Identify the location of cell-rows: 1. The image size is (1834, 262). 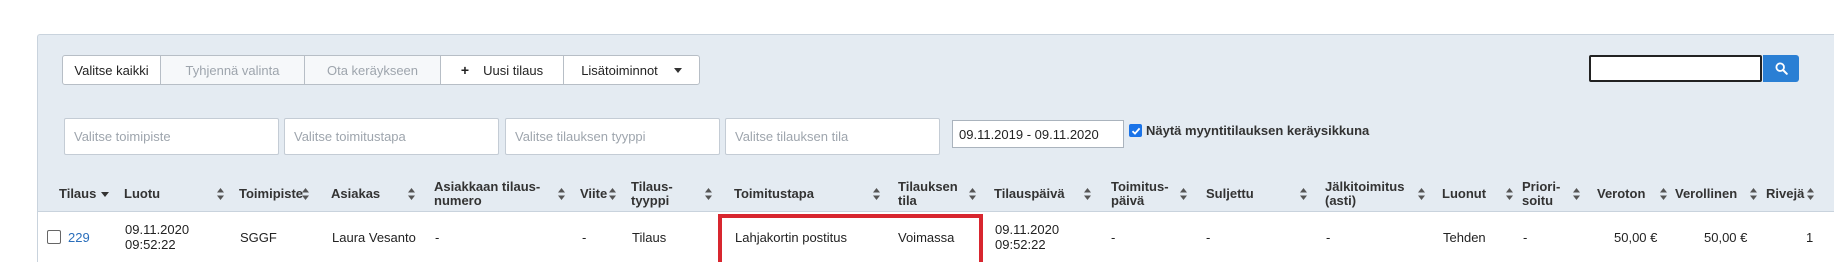
(1810, 237).